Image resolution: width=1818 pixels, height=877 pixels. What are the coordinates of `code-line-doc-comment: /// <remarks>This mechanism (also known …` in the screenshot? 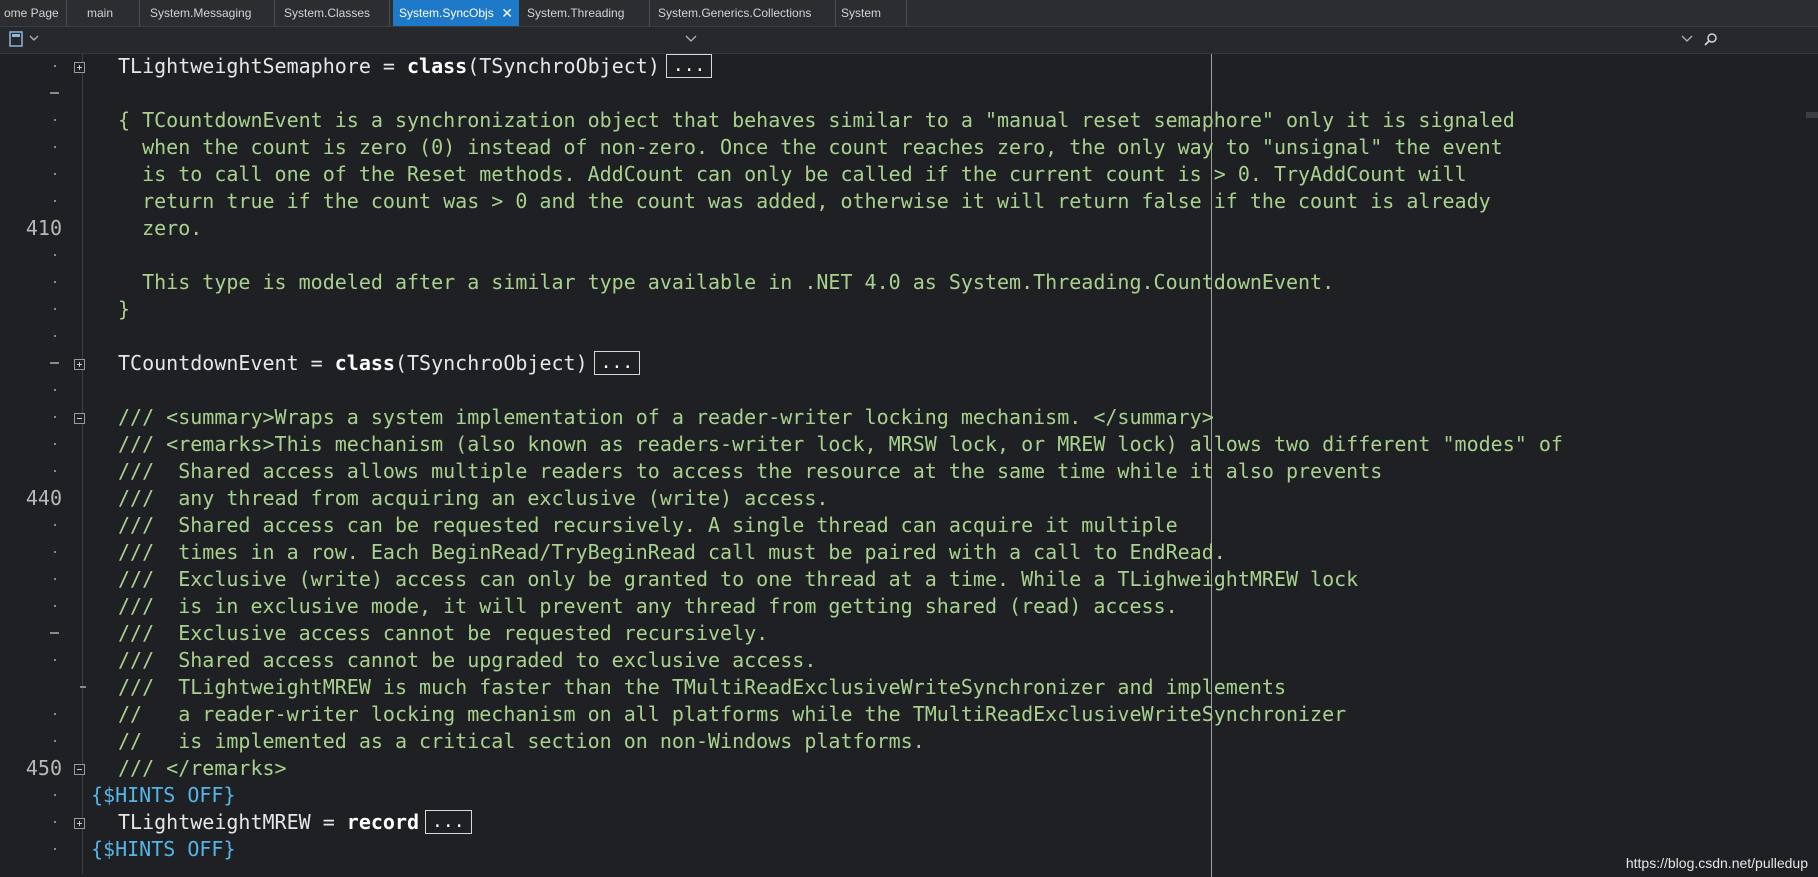 It's located at (840, 444).